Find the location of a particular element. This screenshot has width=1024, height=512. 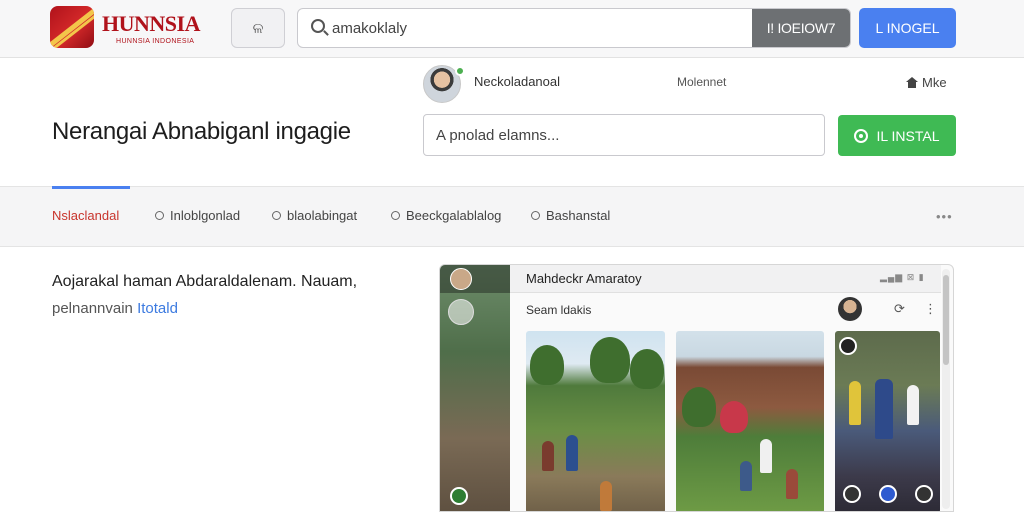

home-link: Mke is located at coordinates (926, 82).